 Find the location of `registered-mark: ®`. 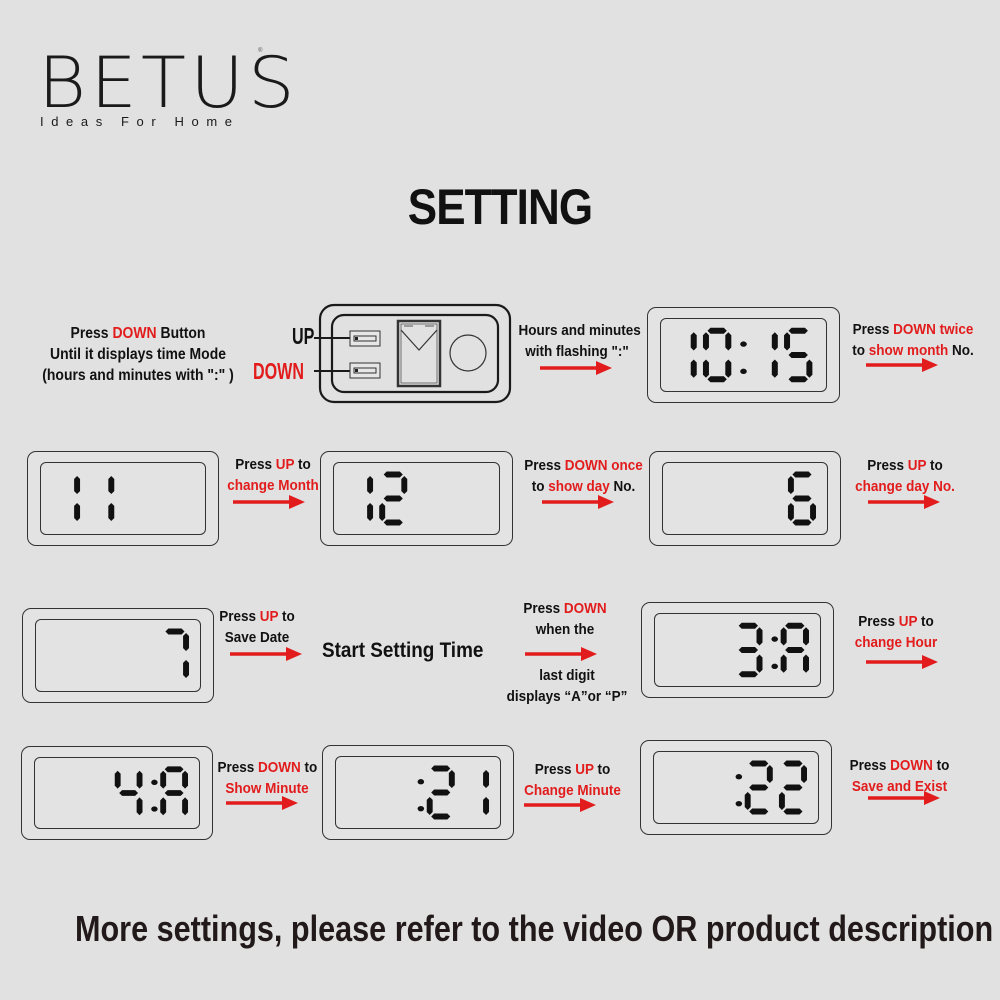

registered-mark: ® is located at coordinates (260, 51).